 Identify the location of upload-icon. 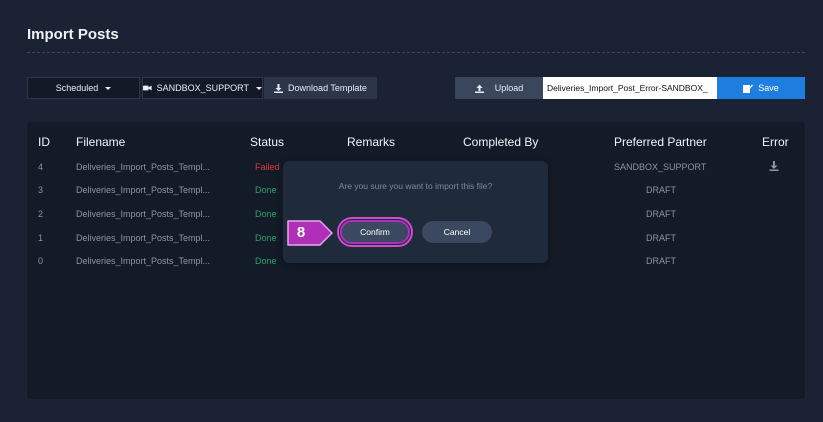
(479, 88).